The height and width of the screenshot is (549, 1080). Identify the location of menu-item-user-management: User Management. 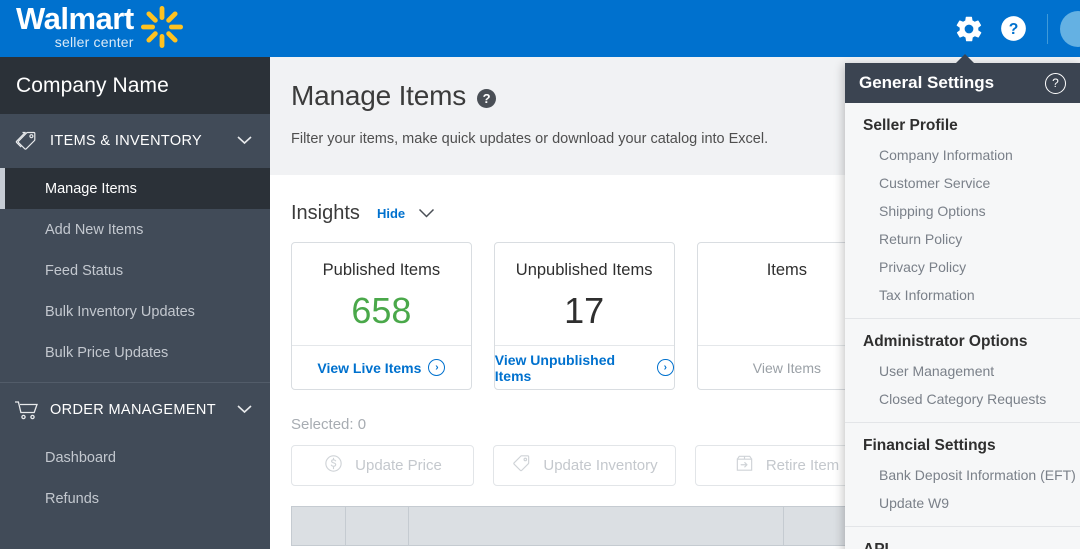
(962, 371).